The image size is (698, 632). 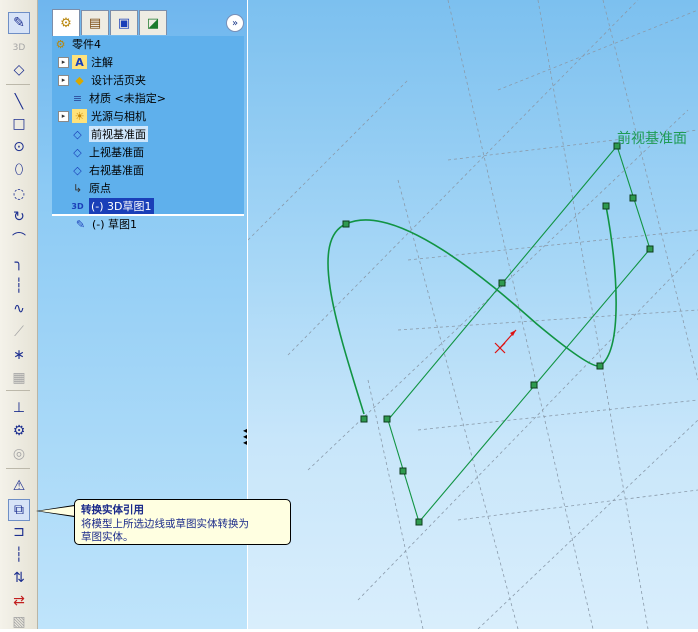 I want to click on 3d-sketch-button: 3D, so click(x=19, y=48).